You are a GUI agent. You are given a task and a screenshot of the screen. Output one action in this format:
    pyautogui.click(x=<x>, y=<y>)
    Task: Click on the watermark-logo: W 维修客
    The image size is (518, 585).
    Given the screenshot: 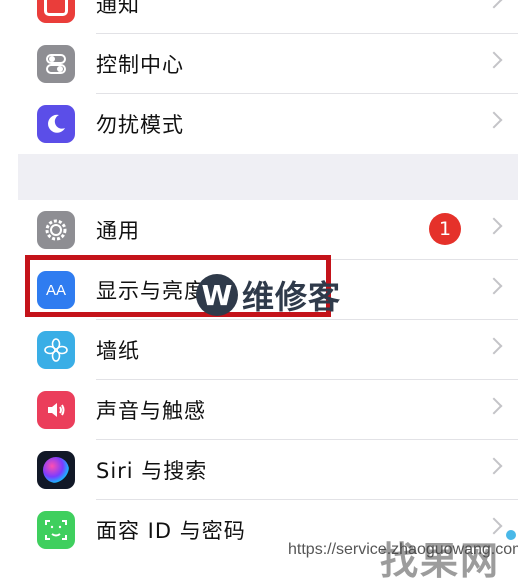 What is the action you would take?
    pyautogui.click(x=268, y=295)
    